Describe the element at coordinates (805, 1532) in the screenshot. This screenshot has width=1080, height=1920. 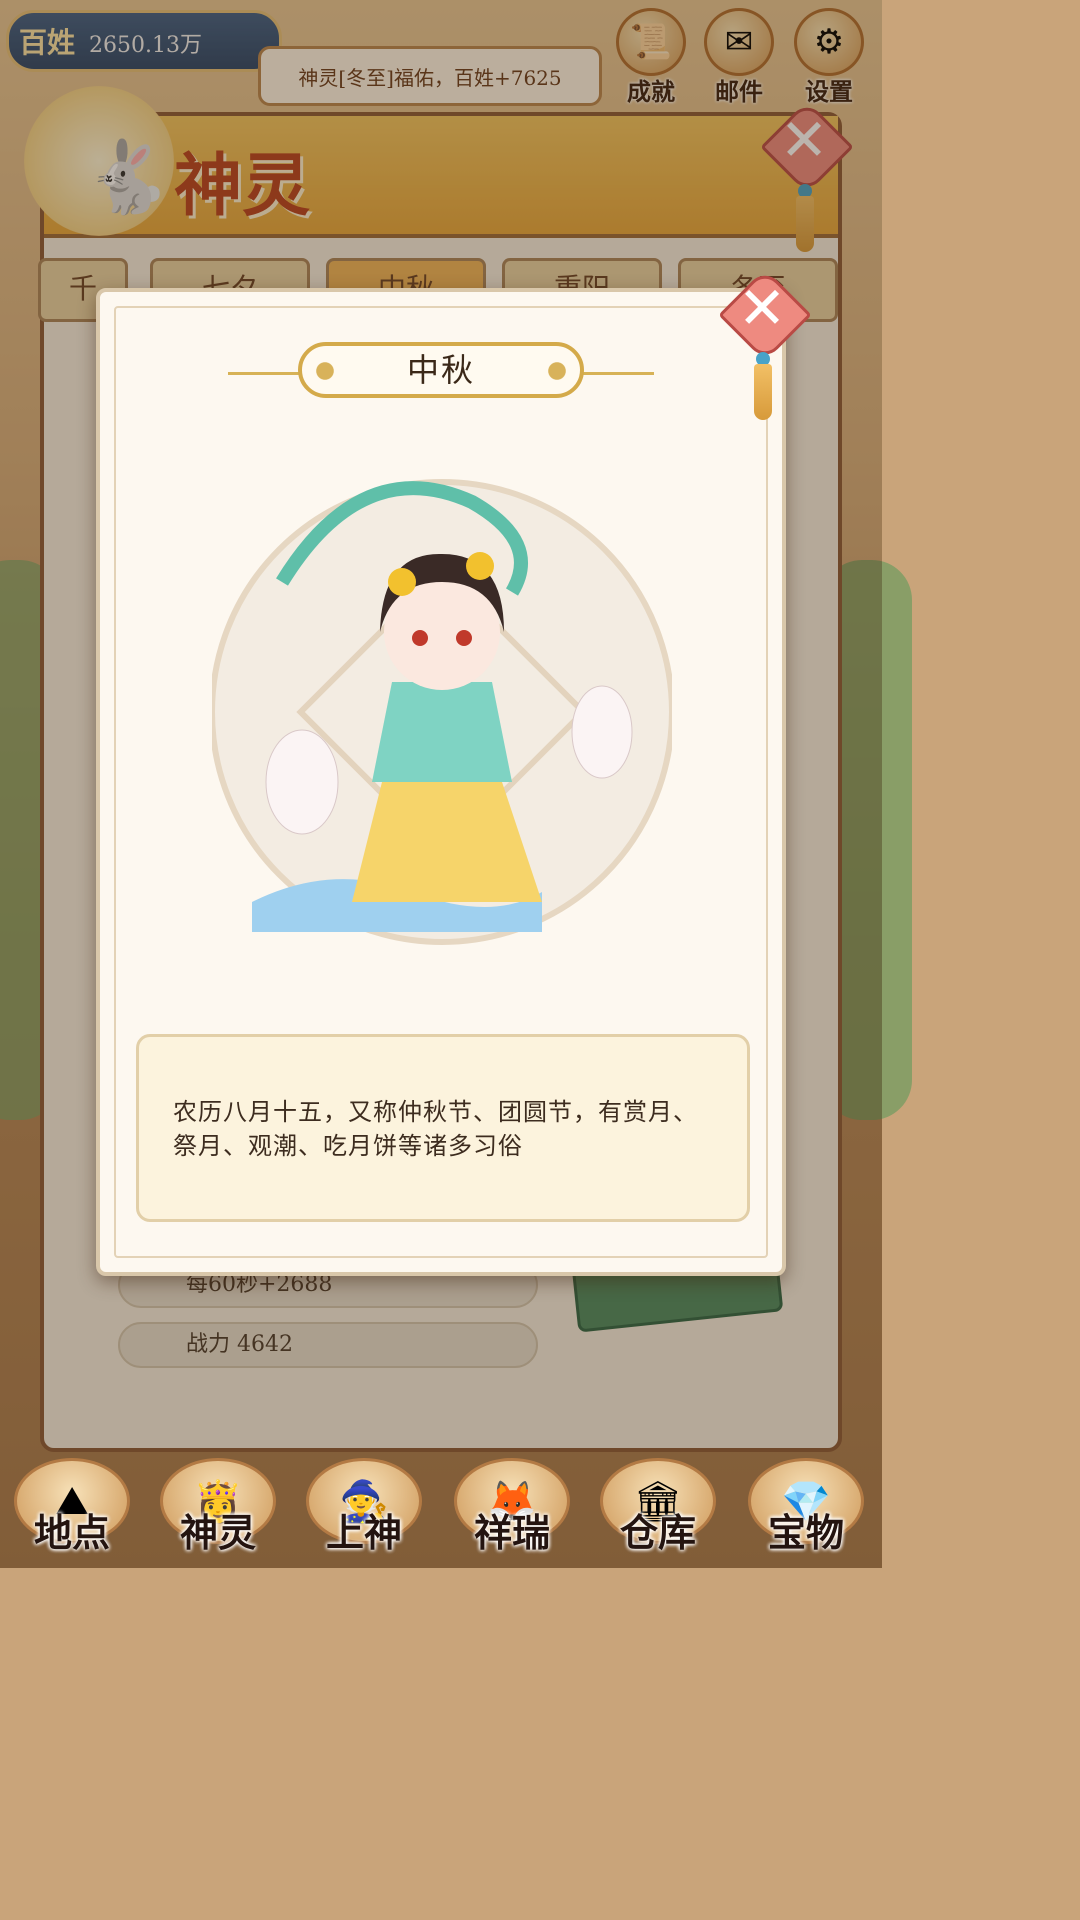
I see `nav-treasure-label: 宝物` at that location.